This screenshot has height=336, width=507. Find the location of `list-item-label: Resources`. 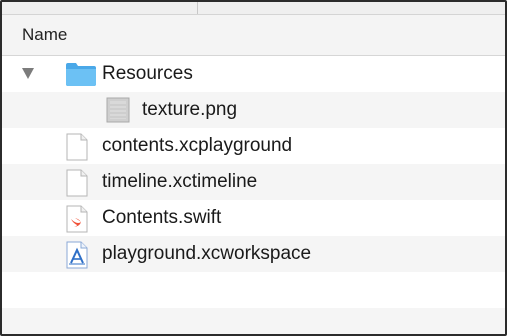

list-item-label: Resources is located at coordinates (147, 73).